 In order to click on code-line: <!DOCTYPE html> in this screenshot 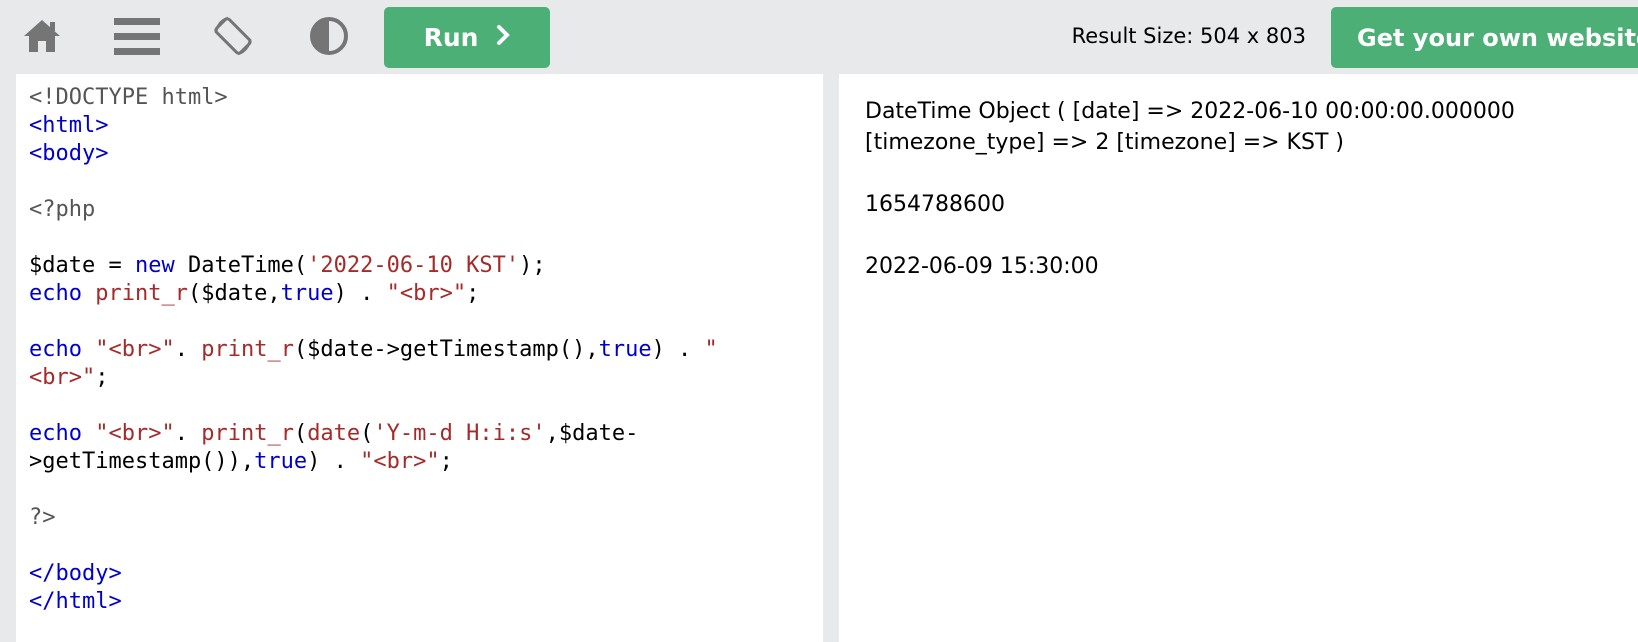, I will do `click(128, 97)`.